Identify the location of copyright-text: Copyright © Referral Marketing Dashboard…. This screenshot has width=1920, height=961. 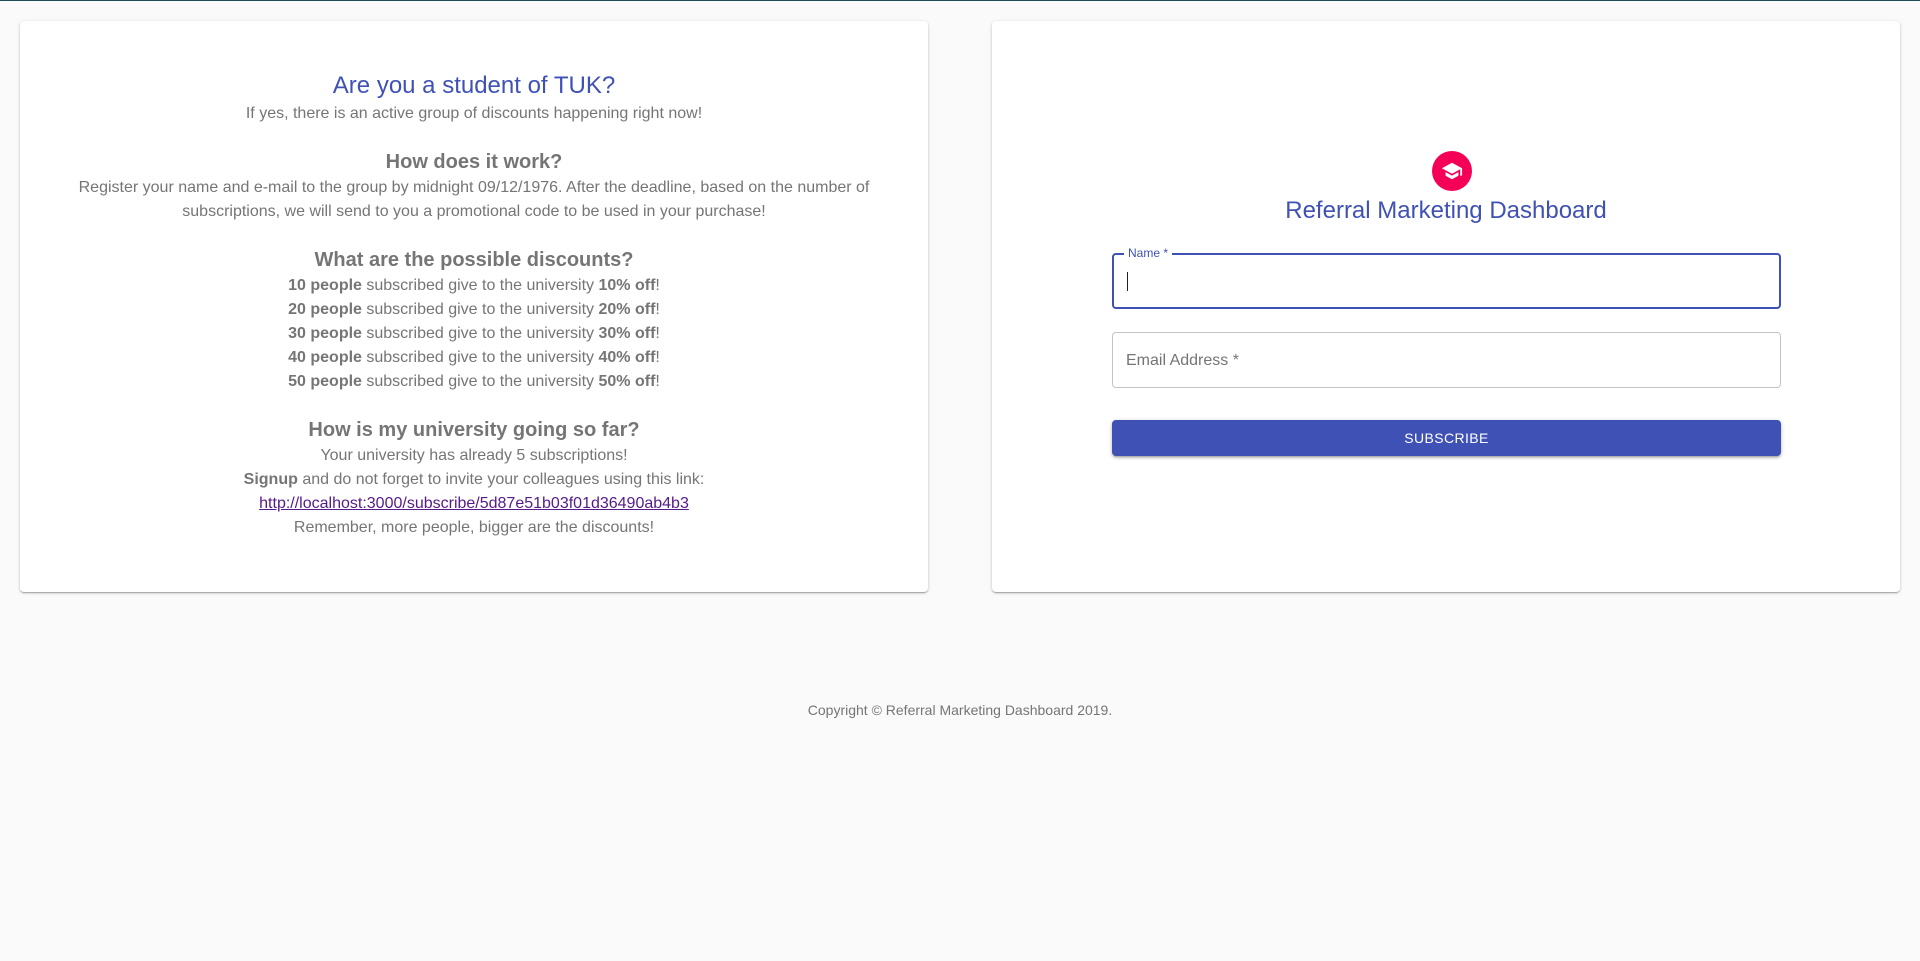
(960, 710).